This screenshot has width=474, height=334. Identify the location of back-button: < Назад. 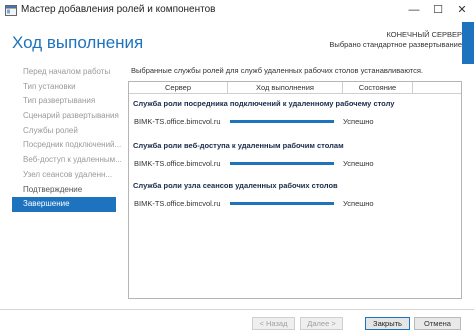
(273, 323).